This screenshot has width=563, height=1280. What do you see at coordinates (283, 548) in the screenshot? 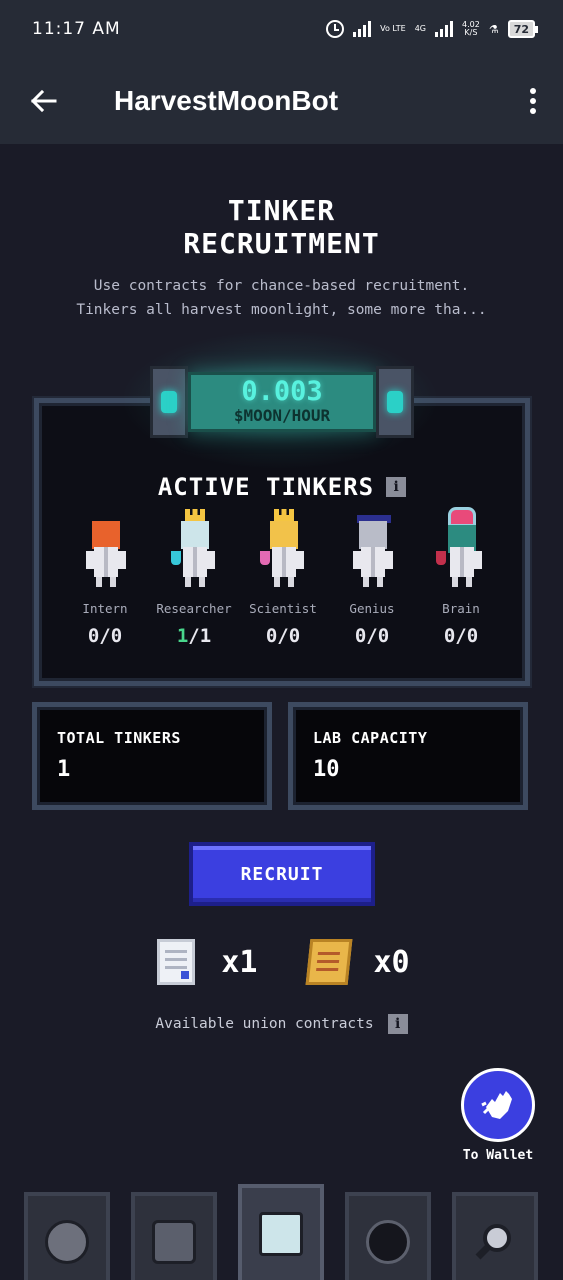
I see `scientist-sprite-icon` at bounding box center [283, 548].